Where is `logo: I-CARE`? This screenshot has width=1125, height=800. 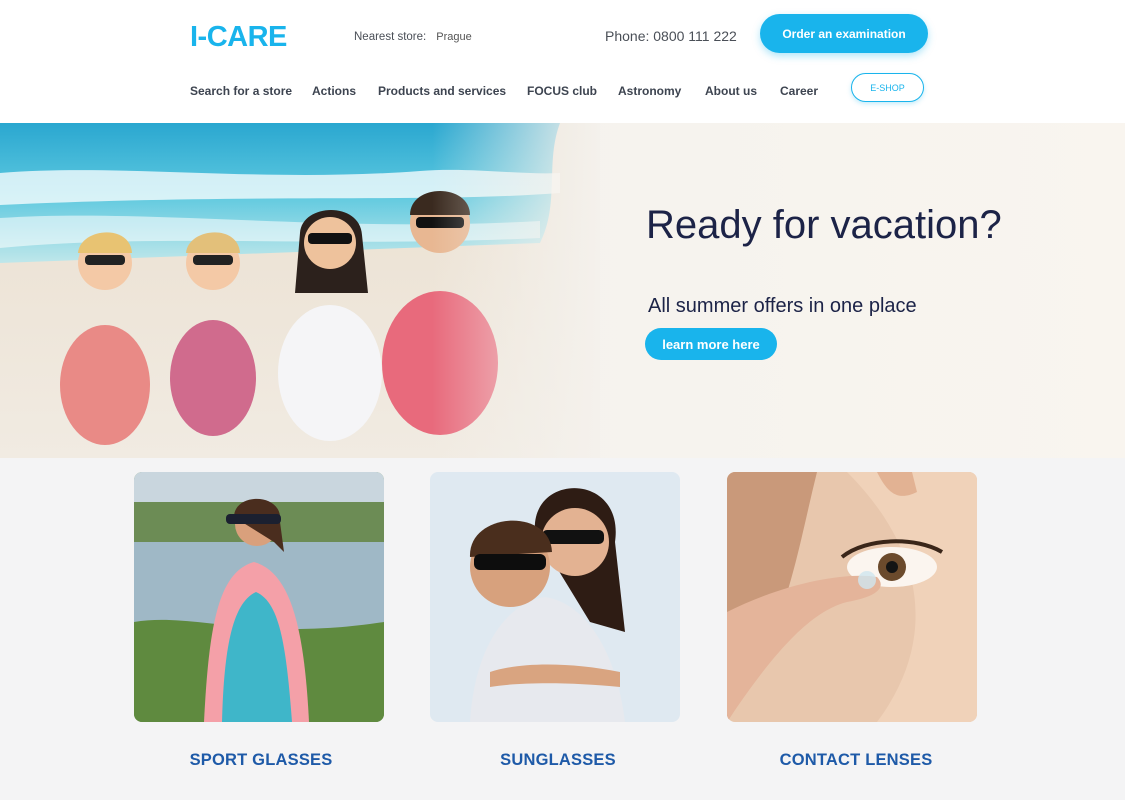 logo: I-CARE is located at coordinates (238, 37).